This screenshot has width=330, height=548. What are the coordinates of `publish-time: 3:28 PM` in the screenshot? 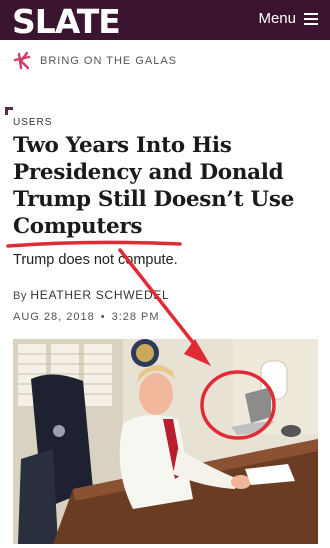 It's located at (135, 317).